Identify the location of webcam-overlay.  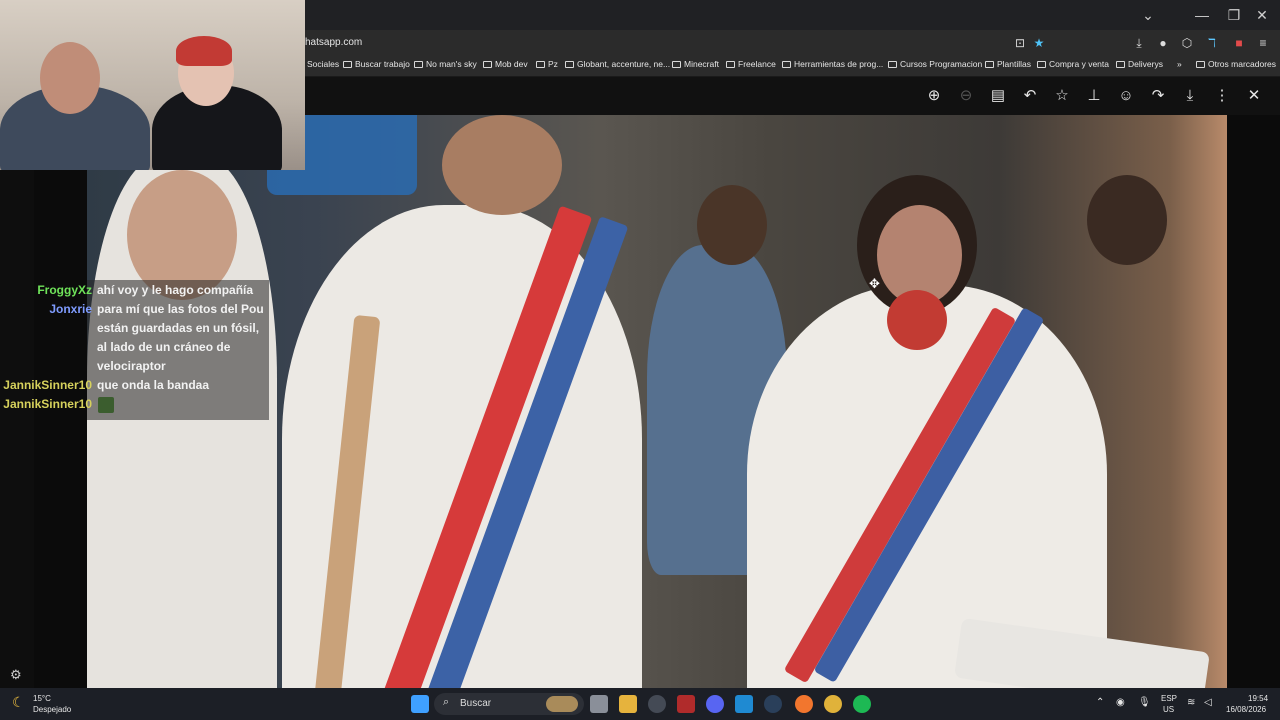
(152, 85).